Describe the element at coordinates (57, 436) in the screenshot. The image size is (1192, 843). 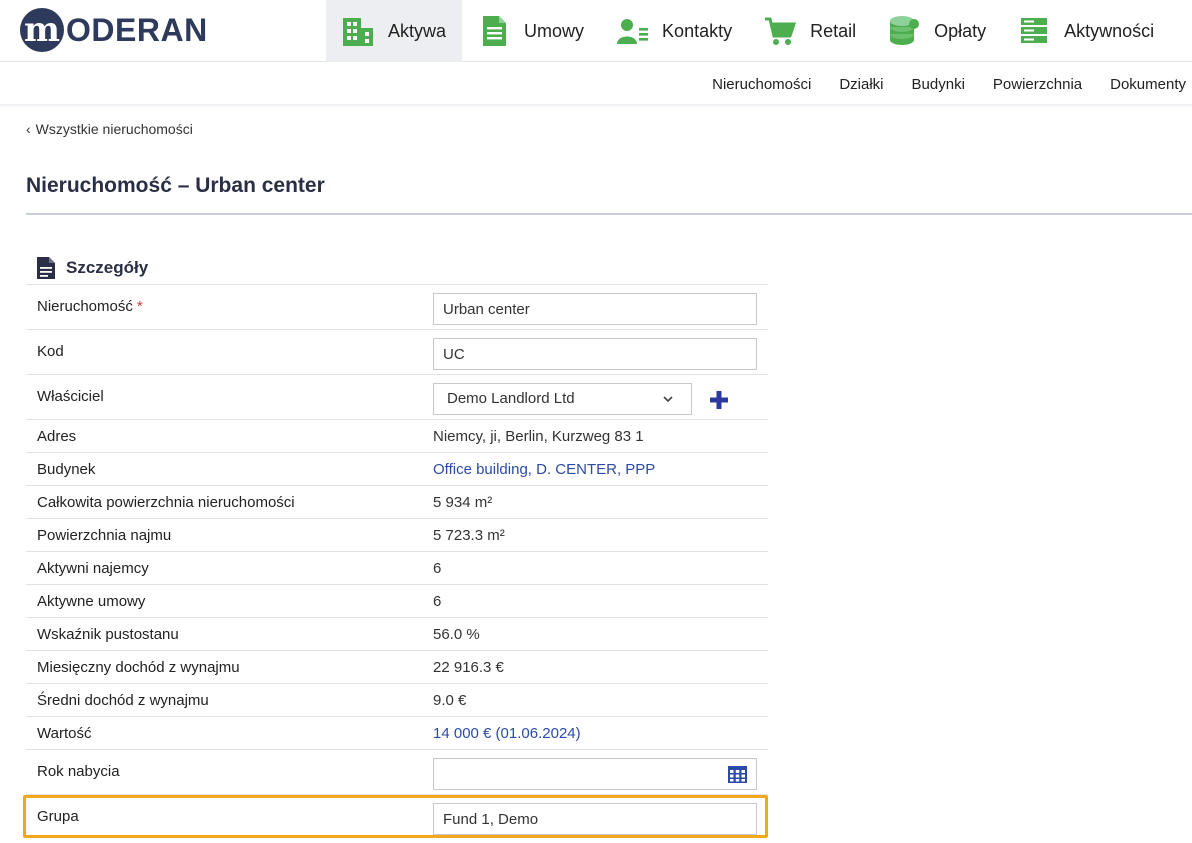
I see `field-label: Adres` at that location.